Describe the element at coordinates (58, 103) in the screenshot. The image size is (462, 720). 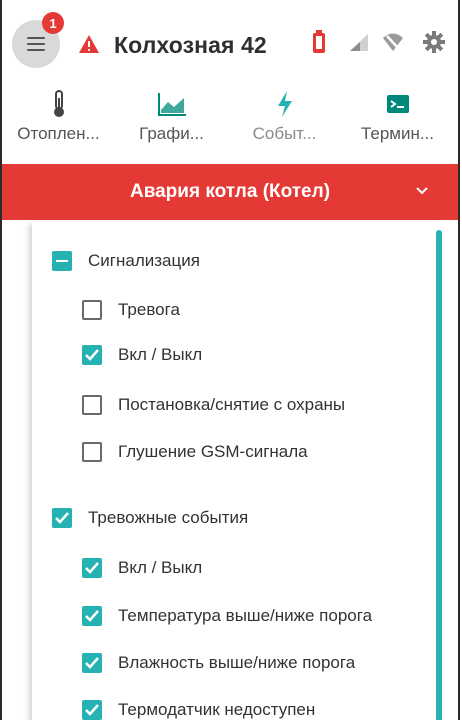
I see `thermometer-icon` at that location.